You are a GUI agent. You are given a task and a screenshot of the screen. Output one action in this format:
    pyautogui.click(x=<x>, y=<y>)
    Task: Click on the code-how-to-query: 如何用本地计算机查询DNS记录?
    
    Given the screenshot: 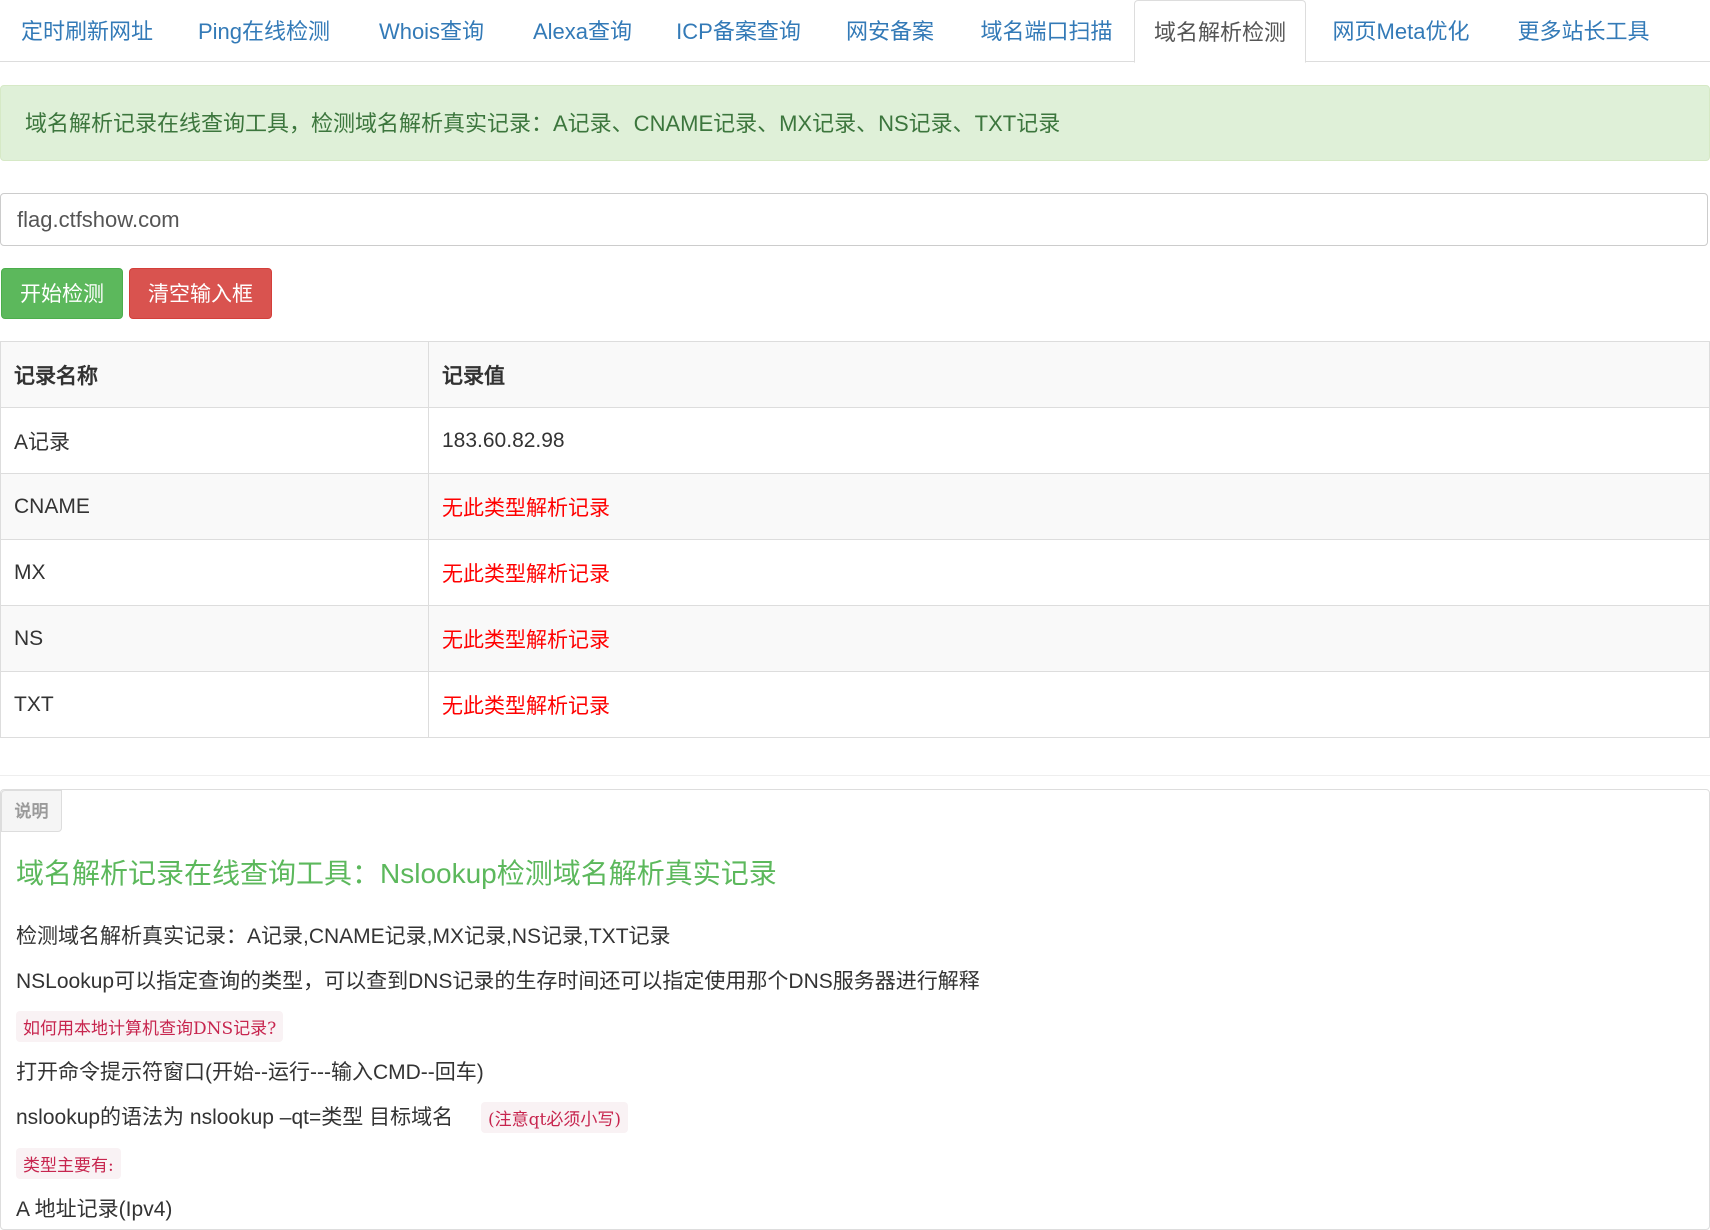 What is the action you would take?
    pyautogui.click(x=150, y=1026)
    